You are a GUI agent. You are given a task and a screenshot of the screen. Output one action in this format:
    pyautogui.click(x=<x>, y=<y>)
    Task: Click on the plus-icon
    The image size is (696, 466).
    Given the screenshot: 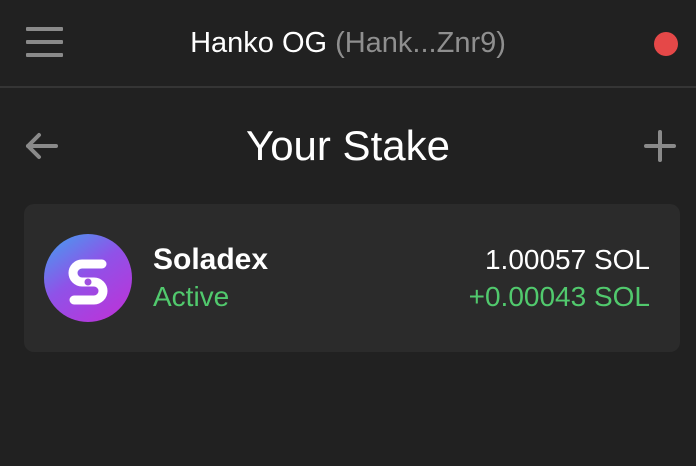 What is the action you would take?
    pyautogui.click(x=660, y=146)
    